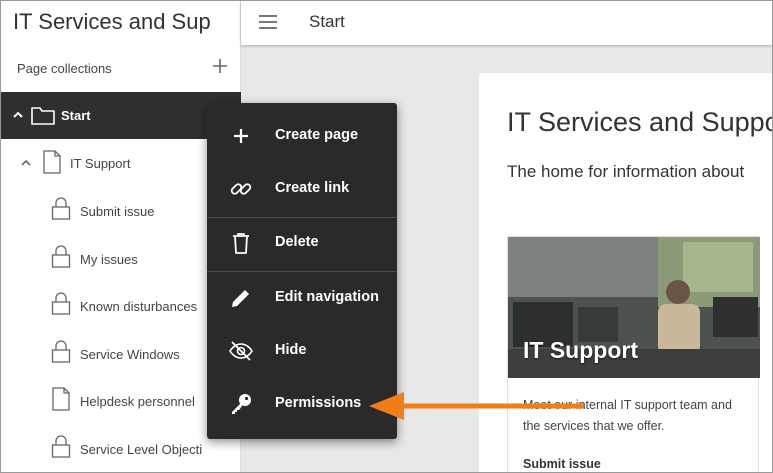  What do you see at coordinates (112, 21) in the screenshot?
I see `app-title: IT Services and Sup` at bounding box center [112, 21].